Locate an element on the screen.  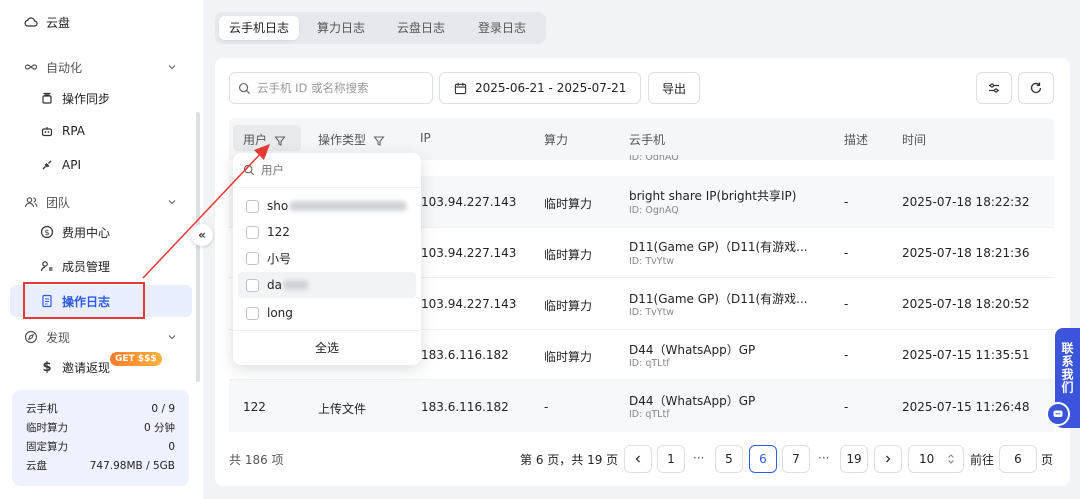
page-button: 19 is located at coordinates (854, 459).